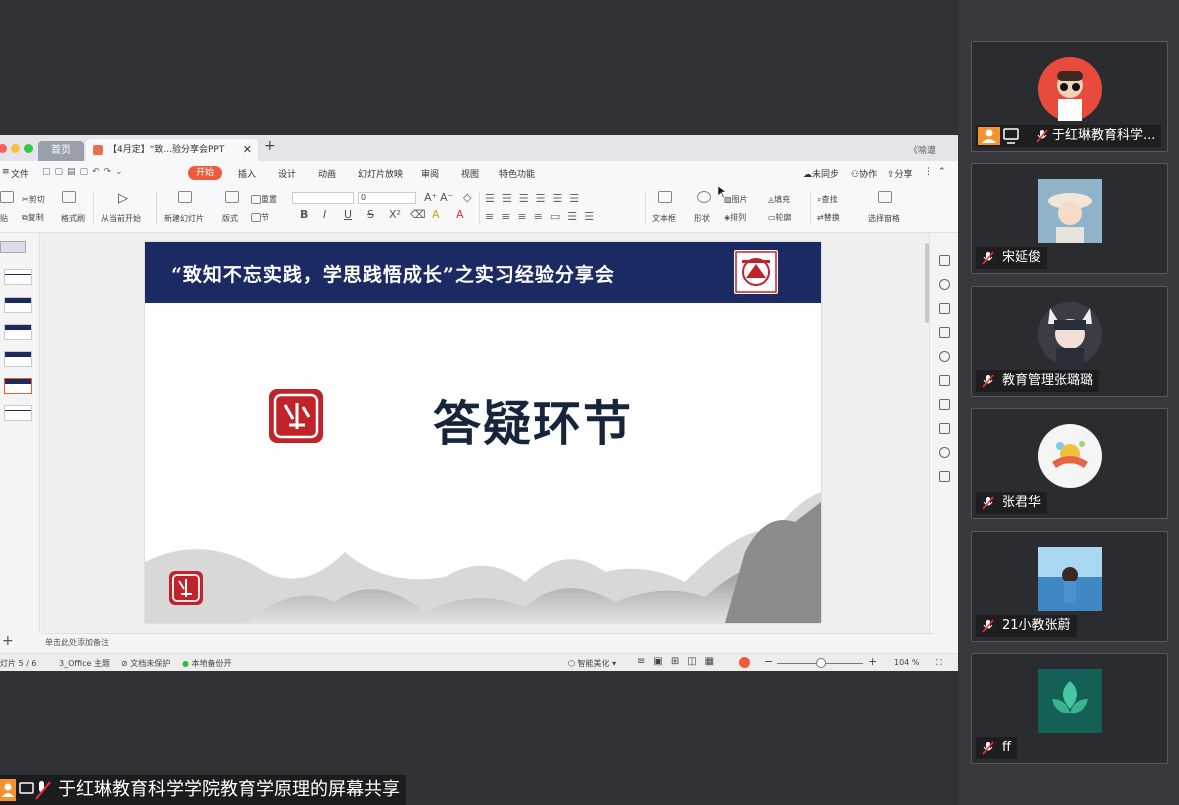 Image resolution: width=1179 pixels, height=805 pixels. Describe the element at coordinates (287, 173) in the screenshot. I see `menu-design: 设计` at that location.